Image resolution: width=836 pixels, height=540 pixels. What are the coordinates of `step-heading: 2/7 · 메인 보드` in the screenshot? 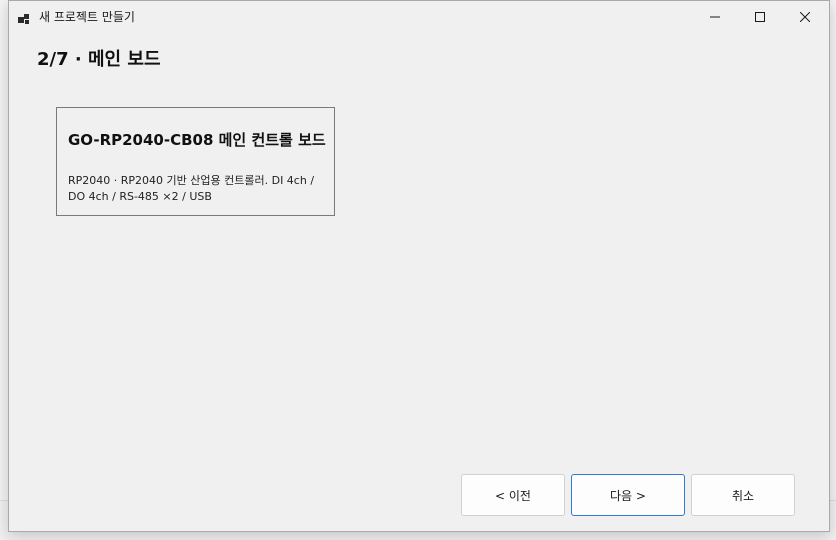 It's located at (99, 59).